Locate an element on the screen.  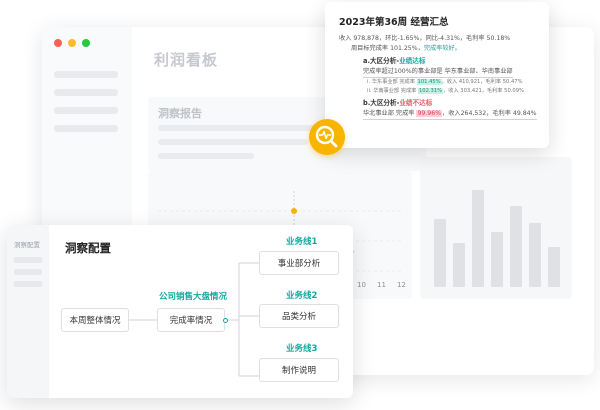
bar-chart is located at coordinates (496, 228).